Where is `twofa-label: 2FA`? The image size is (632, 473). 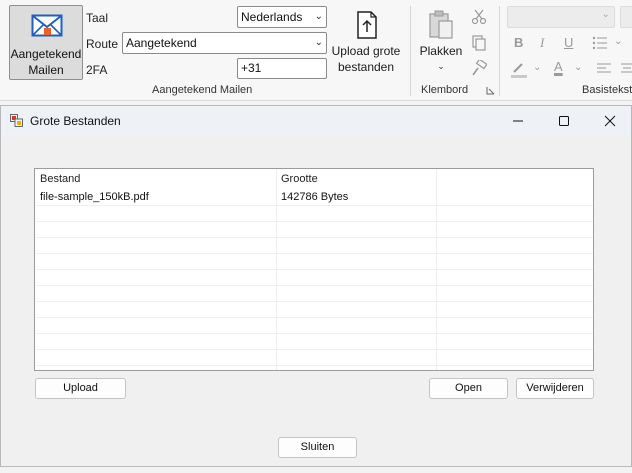
twofa-label: 2FA is located at coordinates (97, 70).